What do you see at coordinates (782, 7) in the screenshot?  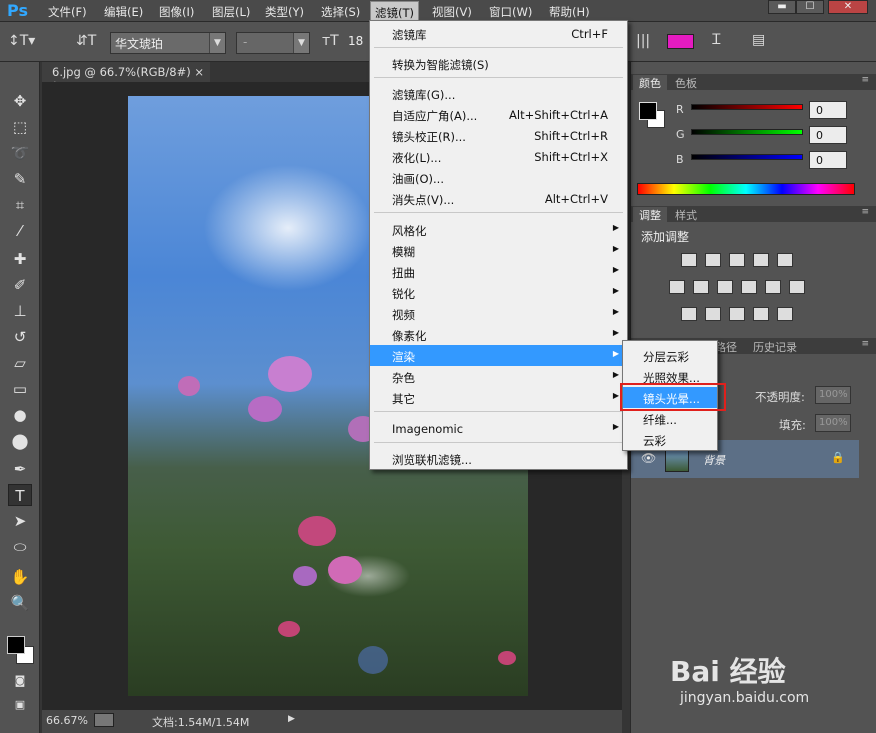 I see `minimize-button: ▬` at bounding box center [782, 7].